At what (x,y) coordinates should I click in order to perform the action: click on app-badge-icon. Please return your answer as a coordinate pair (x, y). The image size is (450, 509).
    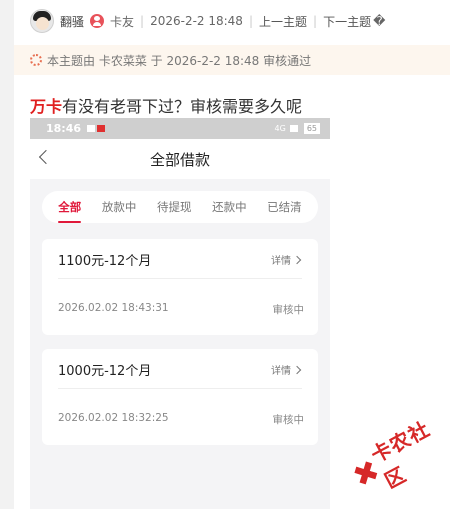
    Looking at the image, I should click on (101, 128).